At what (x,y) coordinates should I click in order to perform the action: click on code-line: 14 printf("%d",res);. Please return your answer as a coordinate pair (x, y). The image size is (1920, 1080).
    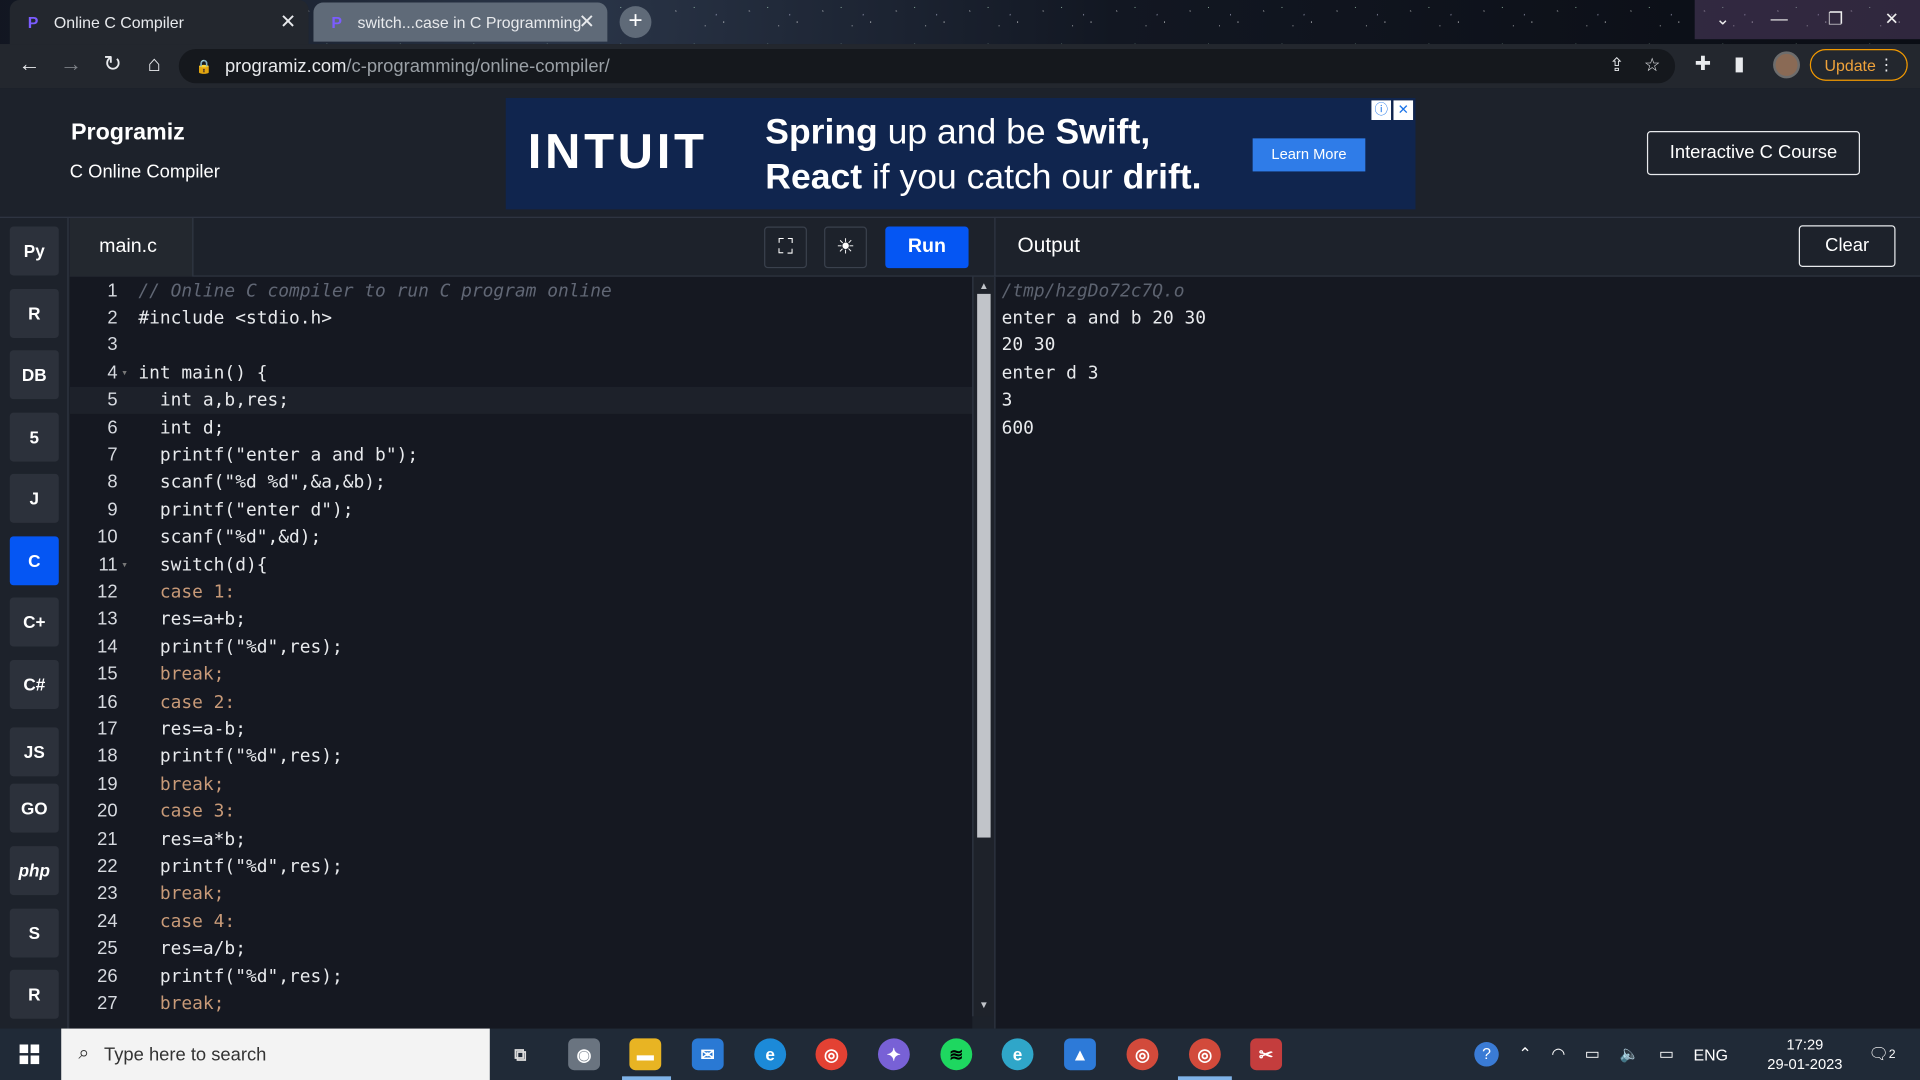
    Looking at the image, I should click on (521, 647).